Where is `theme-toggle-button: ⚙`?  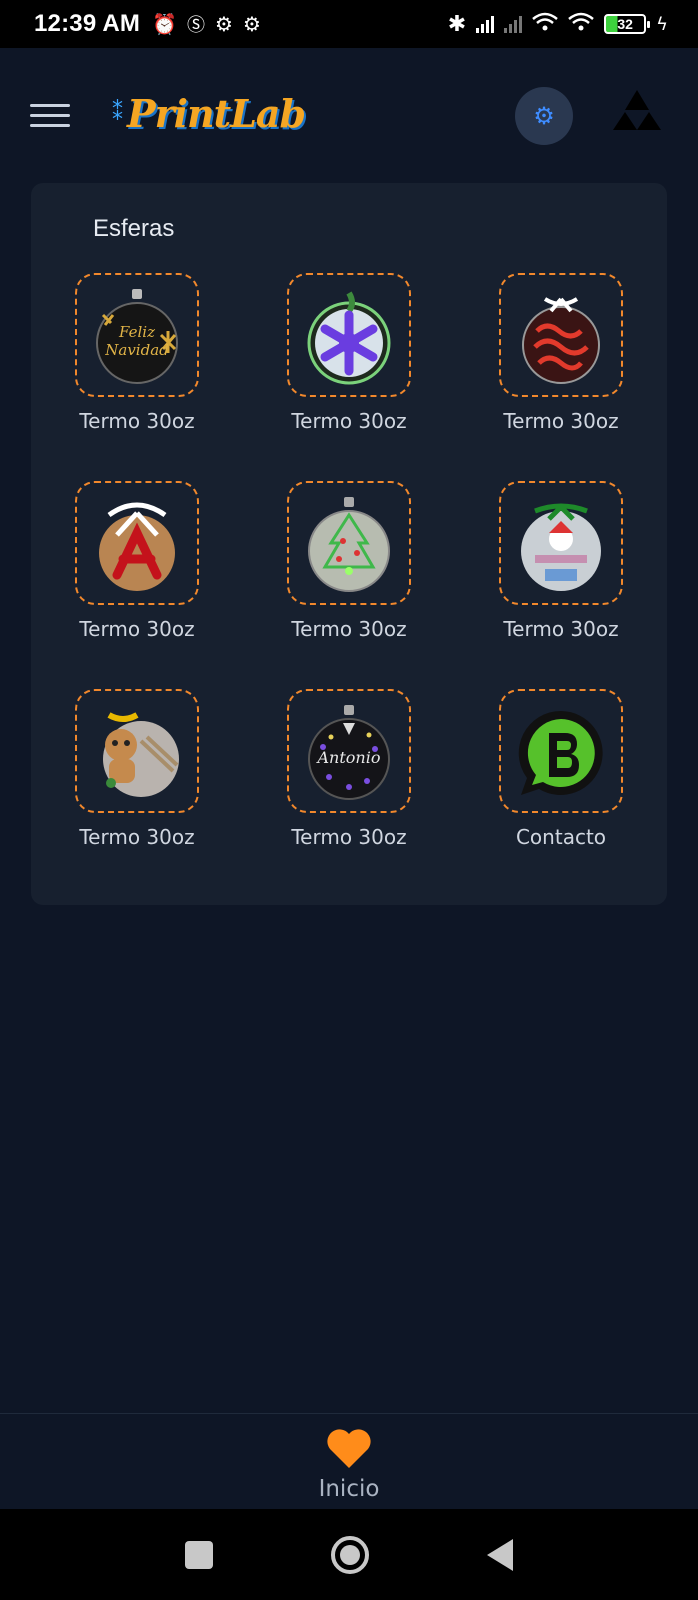 theme-toggle-button: ⚙ is located at coordinates (544, 116).